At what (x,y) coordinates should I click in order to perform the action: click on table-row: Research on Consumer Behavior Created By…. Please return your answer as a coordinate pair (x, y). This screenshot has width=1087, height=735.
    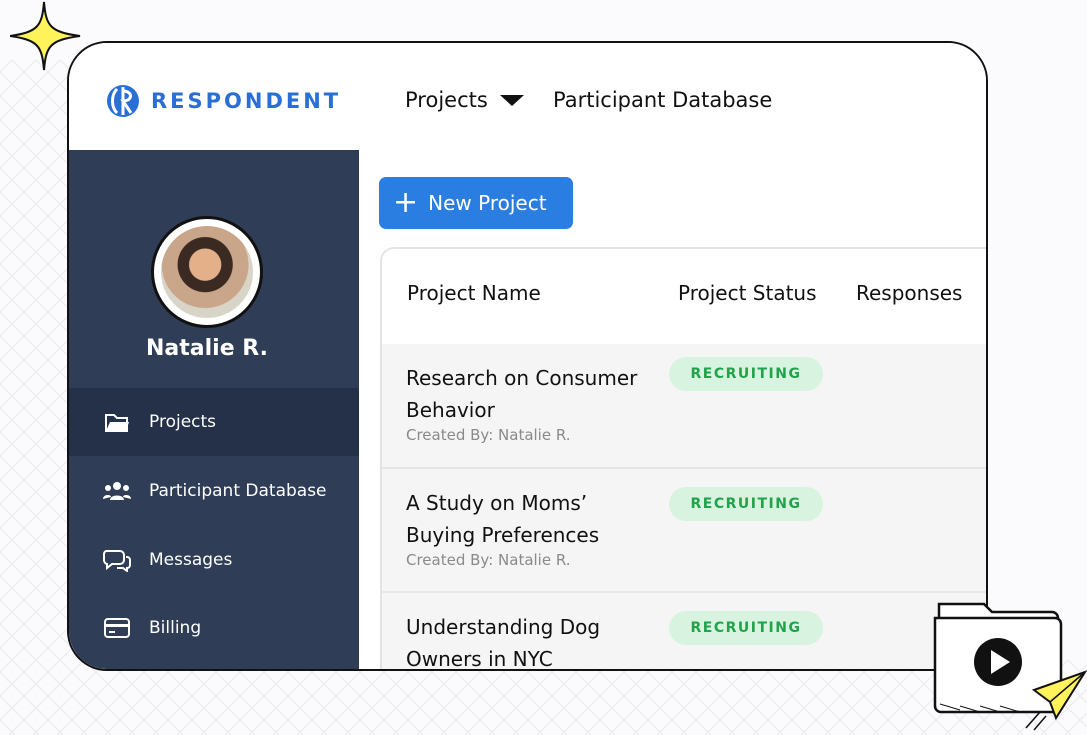
    Looking at the image, I should click on (684, 406).